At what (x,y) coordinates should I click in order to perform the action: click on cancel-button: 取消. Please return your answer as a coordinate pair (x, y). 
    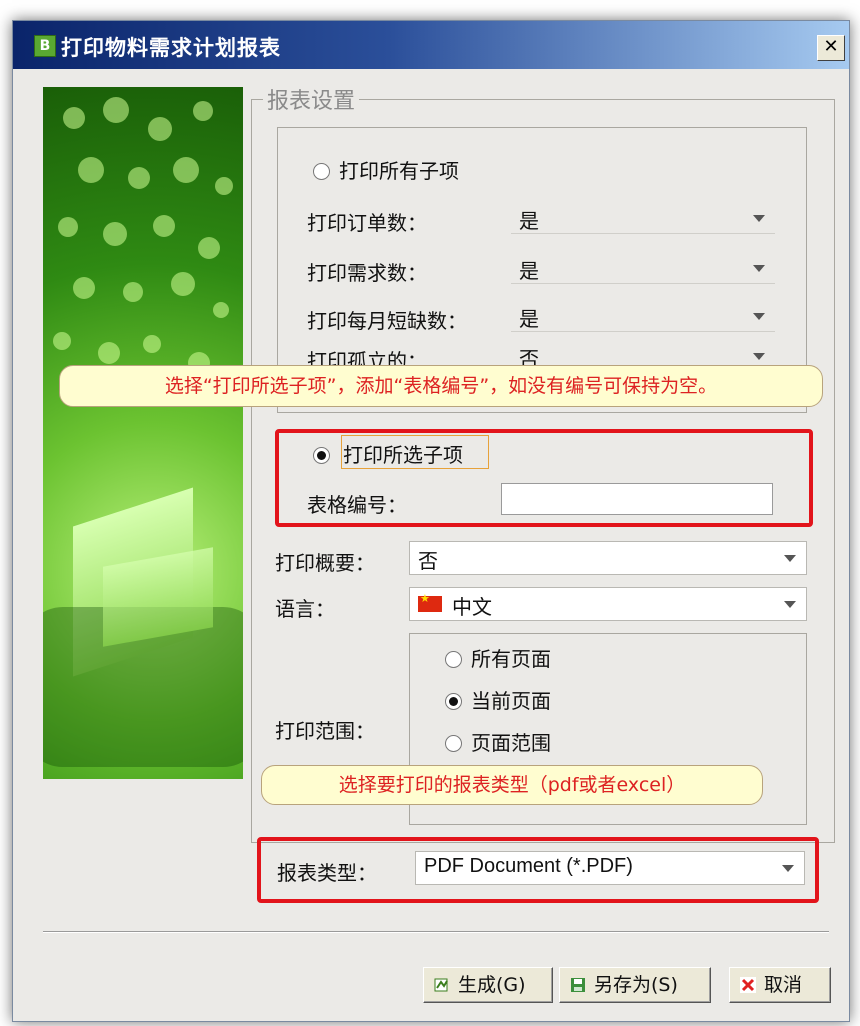
    Looking at the image, I should click on (780, 985).